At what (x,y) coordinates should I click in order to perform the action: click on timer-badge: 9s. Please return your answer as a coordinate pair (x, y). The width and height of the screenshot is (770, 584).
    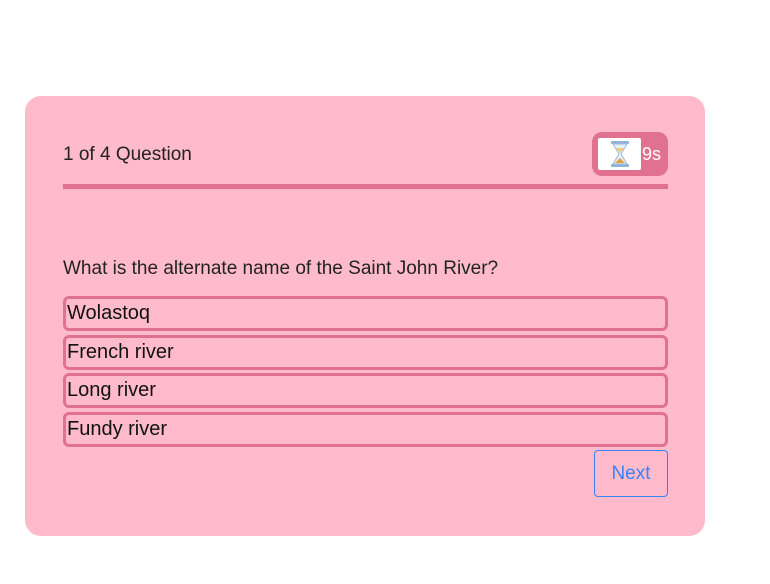
    Looking at the image, I should click on (630, 154).